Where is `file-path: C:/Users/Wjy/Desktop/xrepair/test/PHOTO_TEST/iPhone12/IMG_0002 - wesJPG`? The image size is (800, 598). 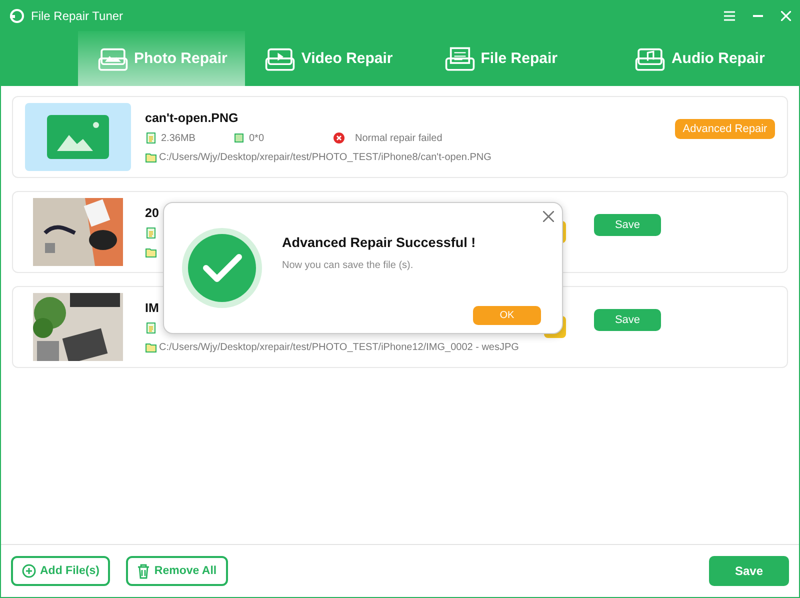 file-path: C:/Users/Wjy/Desktop/xrepair/test/PHOTO_TEST/iPhone12/IMG_0002 - wesJPG is located at coordinates (339, 347).